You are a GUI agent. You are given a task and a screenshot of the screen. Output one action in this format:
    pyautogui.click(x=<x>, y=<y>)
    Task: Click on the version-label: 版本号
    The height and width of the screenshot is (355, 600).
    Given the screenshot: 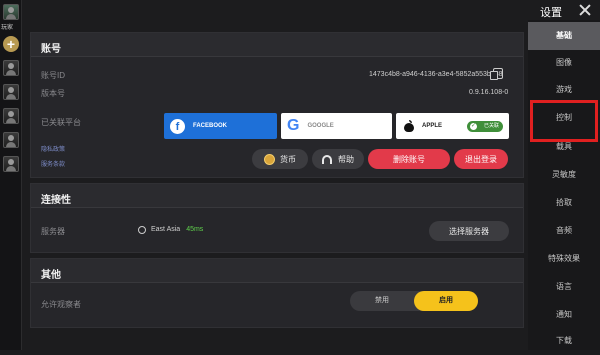 What is the action you would take?
    pyautogui.click(x=53, y=93)
    